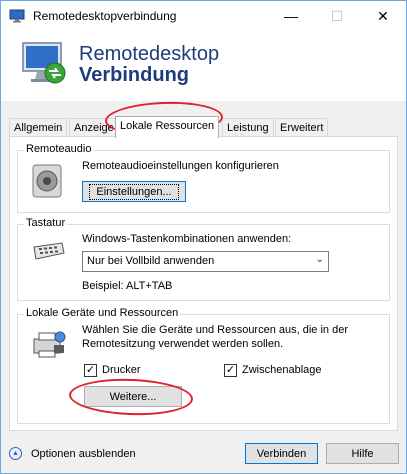 This screenshot has width=407, height=474. I want to click on keyboard-combination-select: Nur bei Vollbild anwenden ⌄, so click(205, 261).